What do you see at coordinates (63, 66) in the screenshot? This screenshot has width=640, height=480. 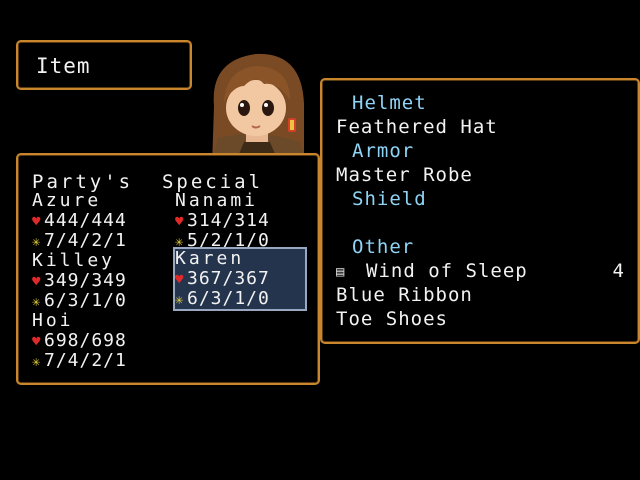 I see `menu-title: Item` at bounding box center [63, 66].